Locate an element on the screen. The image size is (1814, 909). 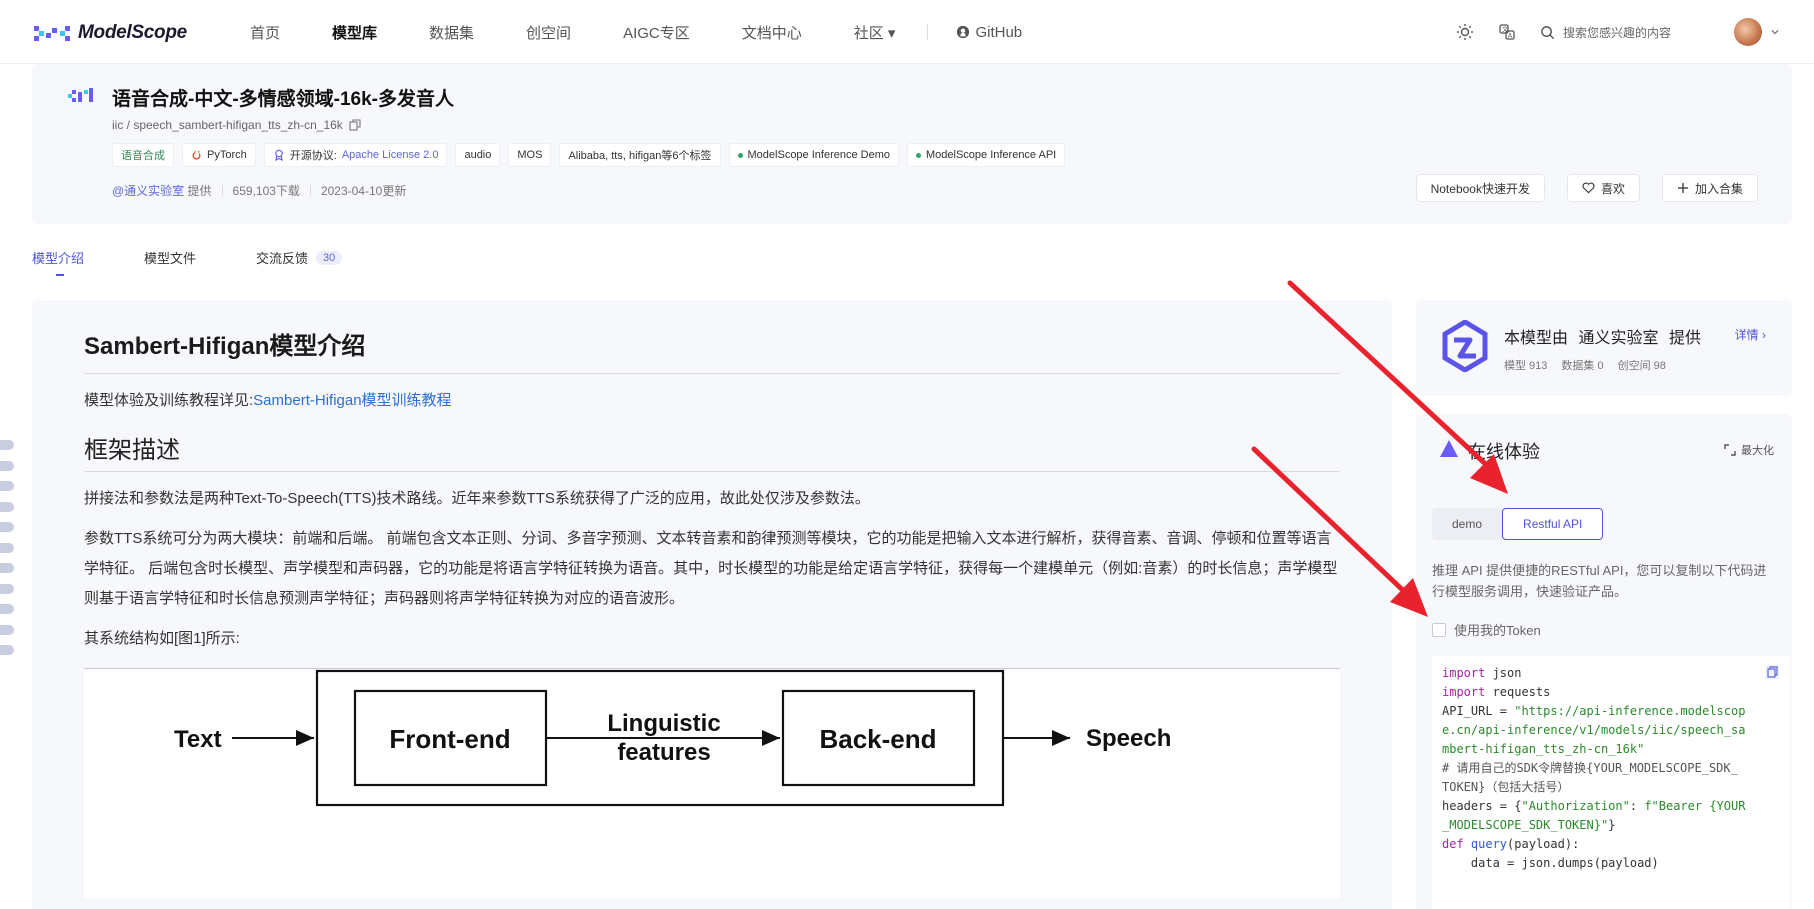
use-token-checkbox is located at coordinates (1439, 629).